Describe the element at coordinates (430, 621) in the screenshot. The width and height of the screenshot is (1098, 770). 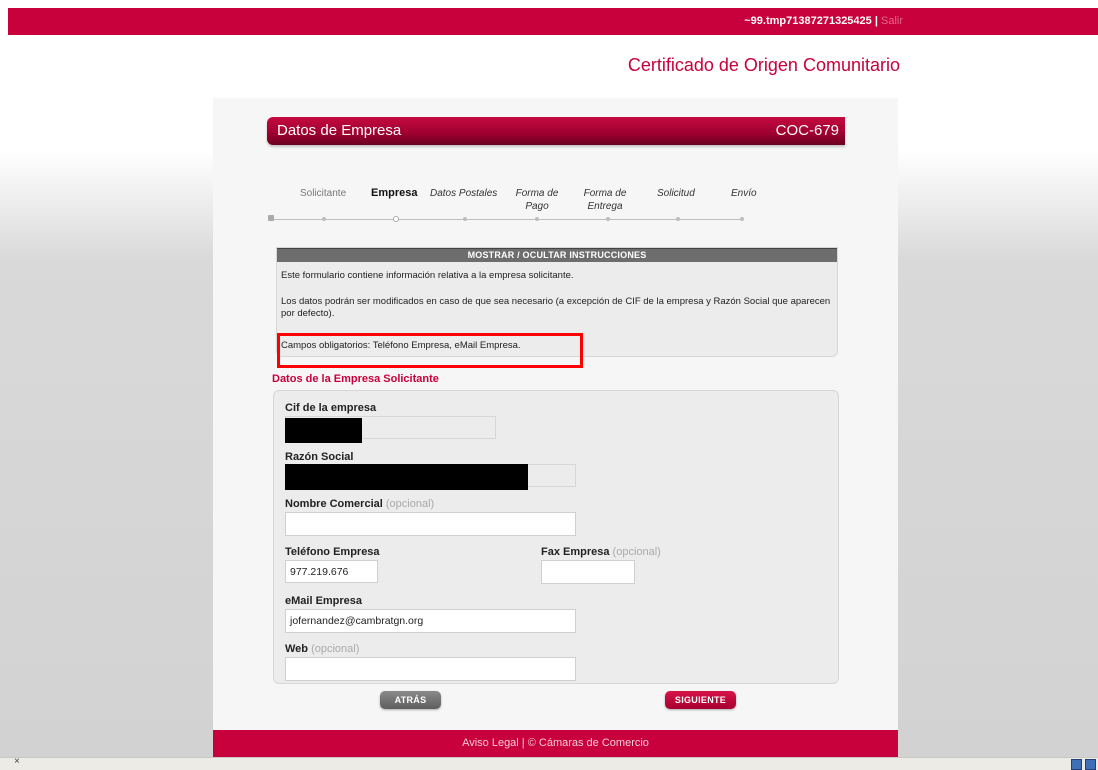
I see `email-input: jofernandez@cambratgn.org` at that location.